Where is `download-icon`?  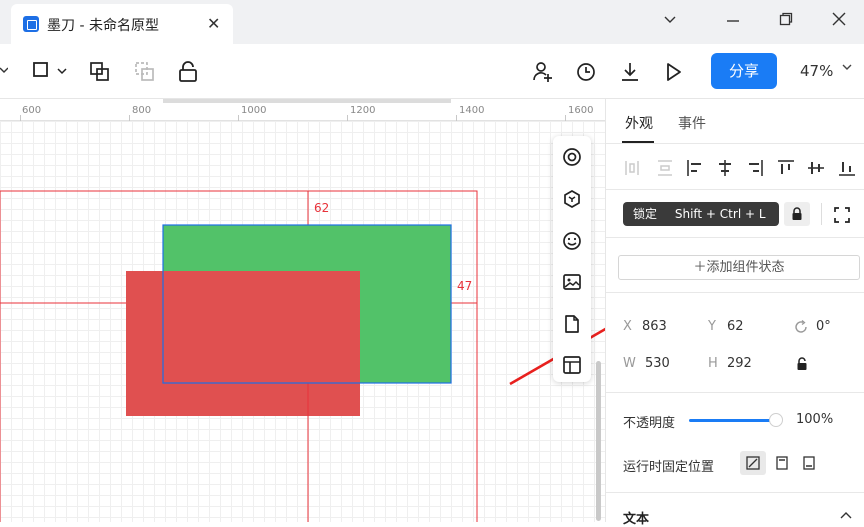 download-icon is located at coordinates (630, 72).